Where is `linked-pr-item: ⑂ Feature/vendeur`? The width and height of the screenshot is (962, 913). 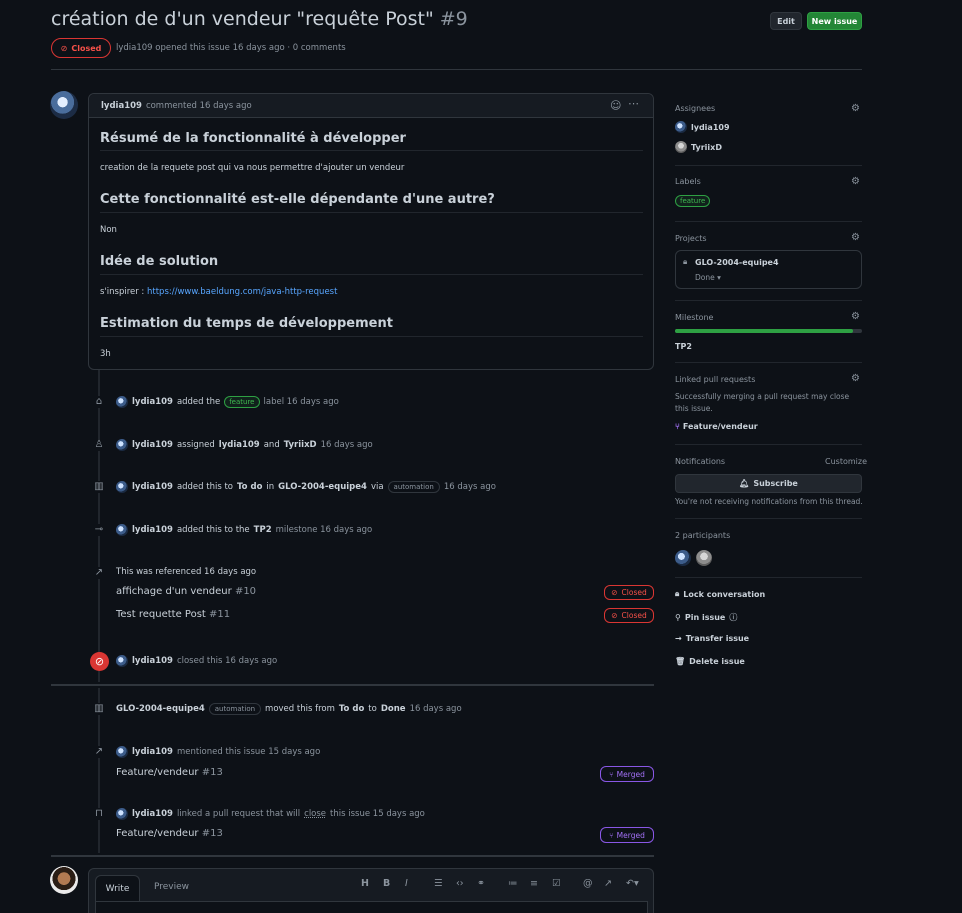
linked-pr-item: ⑂ Feature/vendeur is located at coordinates (716, 426).